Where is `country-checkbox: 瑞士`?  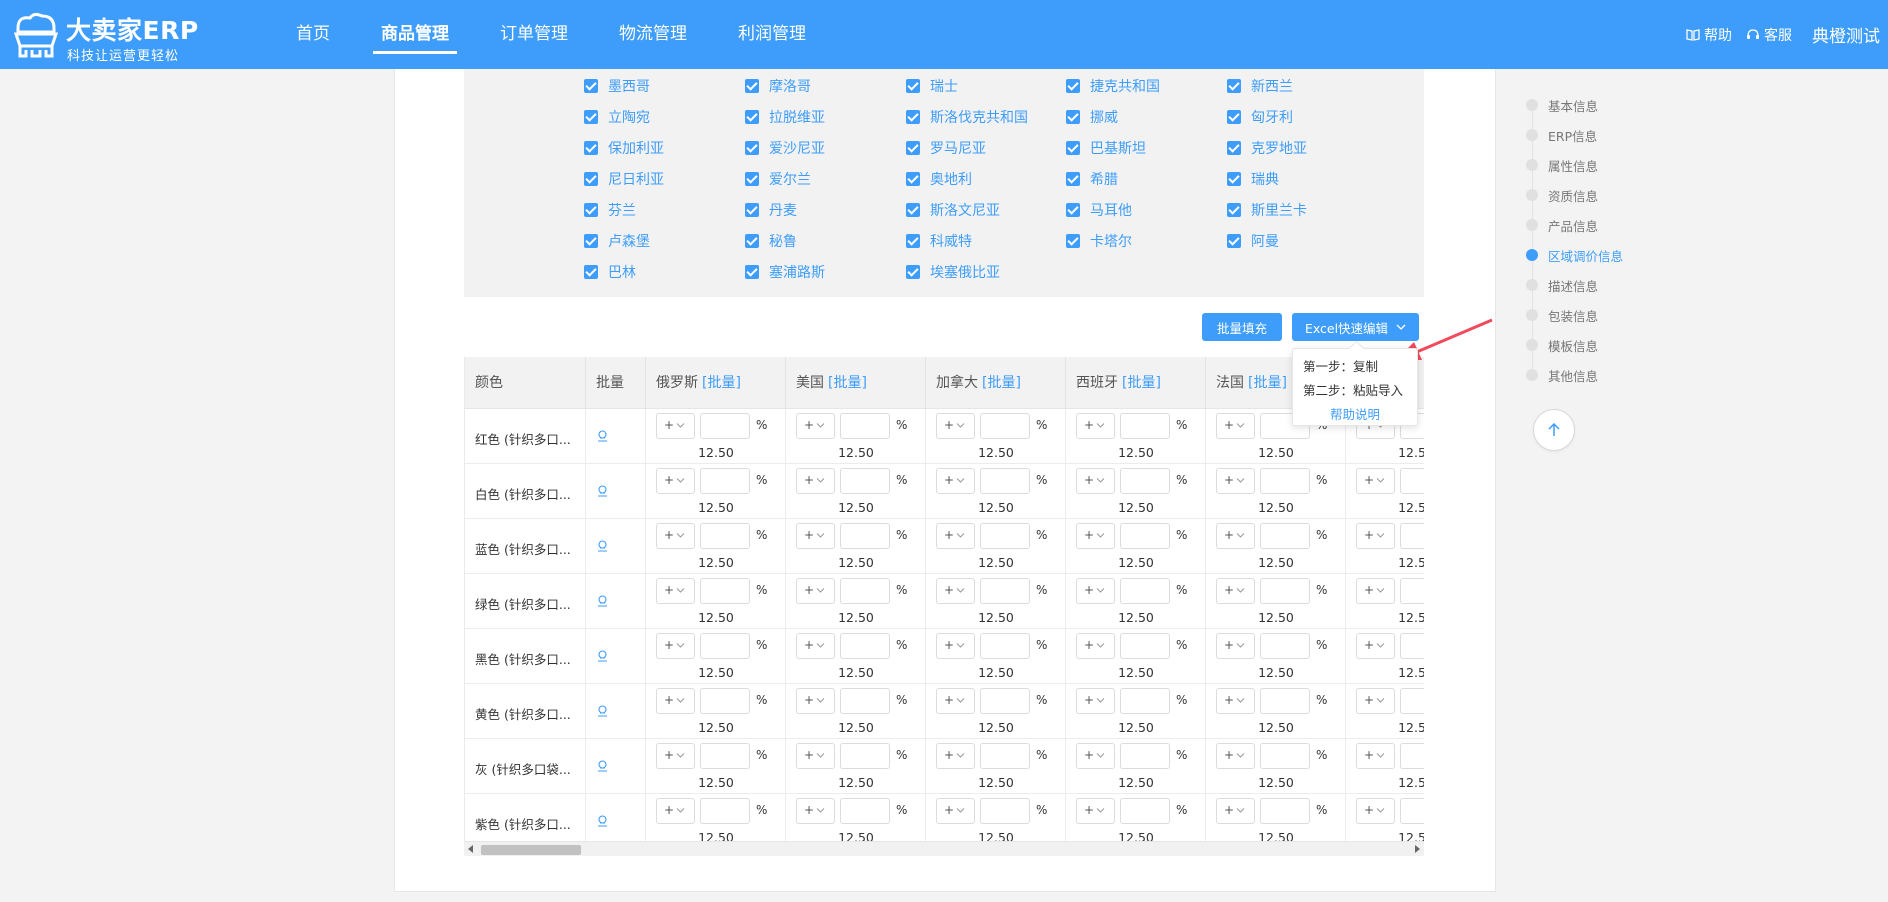 country-checkbox: 瑞士 is located at coordinates (932, 86).